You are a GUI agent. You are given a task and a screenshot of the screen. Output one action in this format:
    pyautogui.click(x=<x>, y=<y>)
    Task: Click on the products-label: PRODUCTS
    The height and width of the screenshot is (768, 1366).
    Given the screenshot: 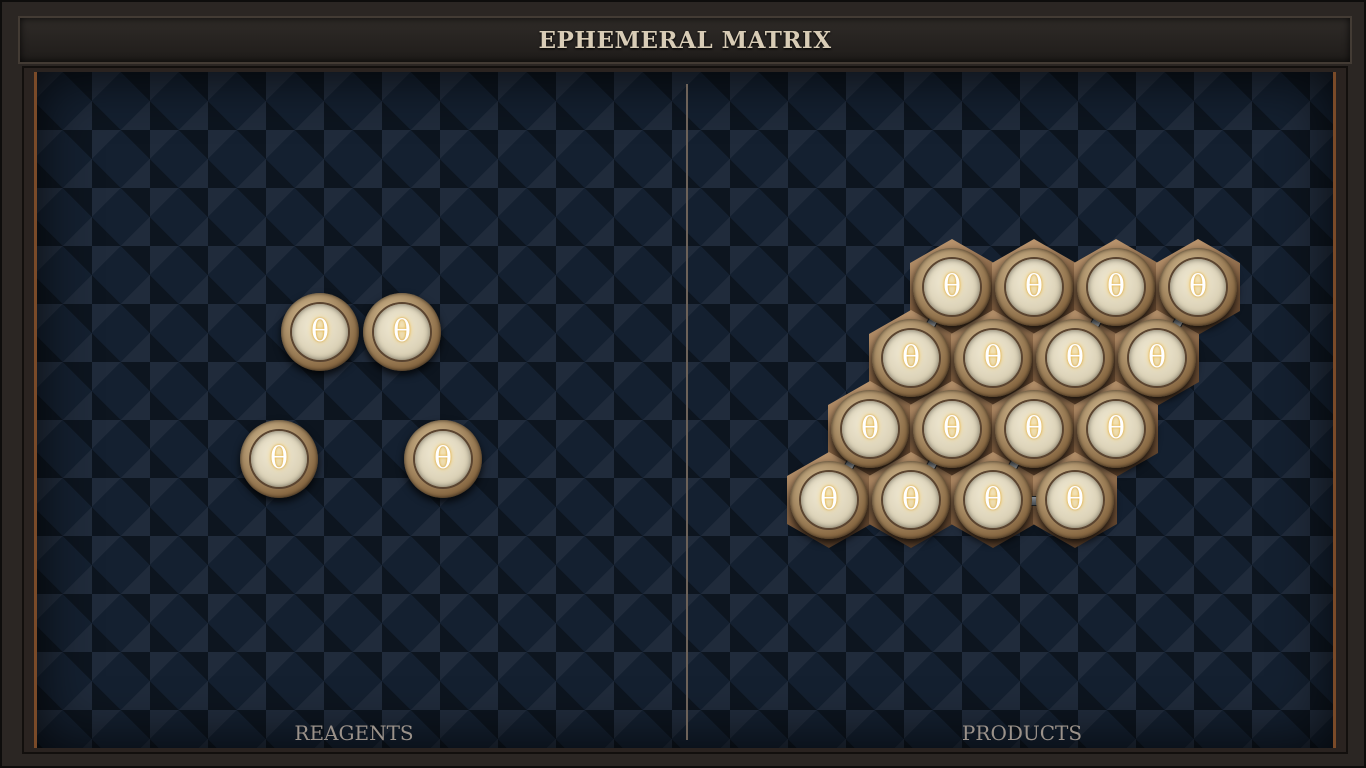 What is the action you would take?
    pyautogui.click(x=1022, y=733)
    